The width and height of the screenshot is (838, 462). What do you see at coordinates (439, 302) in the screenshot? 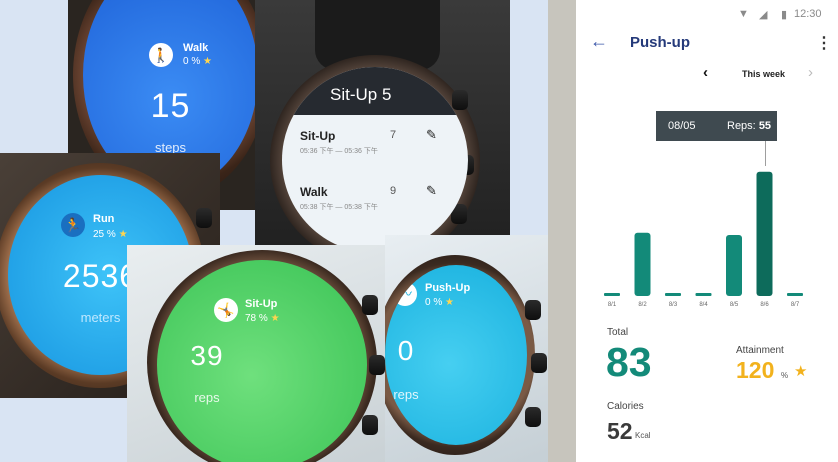
I see `pushup-percent: 0 % ★` at bounding box center [439, 302].